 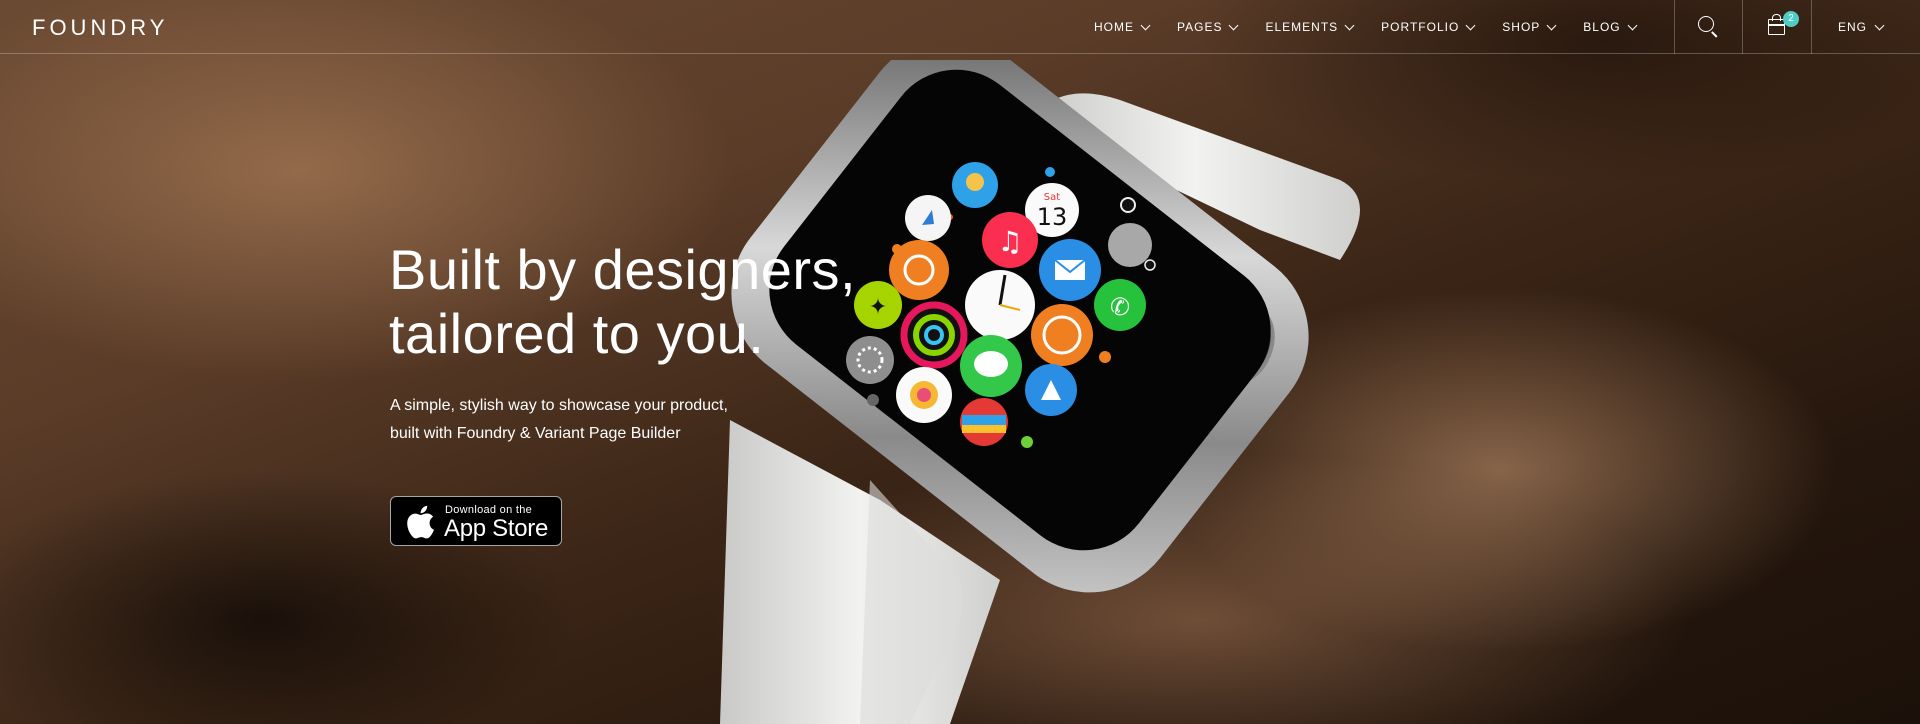 What do you see at coordinates (100, 28) in the screenshot?
I see `brand-logo: FOUNDRY` at bounding box center [100, 28].